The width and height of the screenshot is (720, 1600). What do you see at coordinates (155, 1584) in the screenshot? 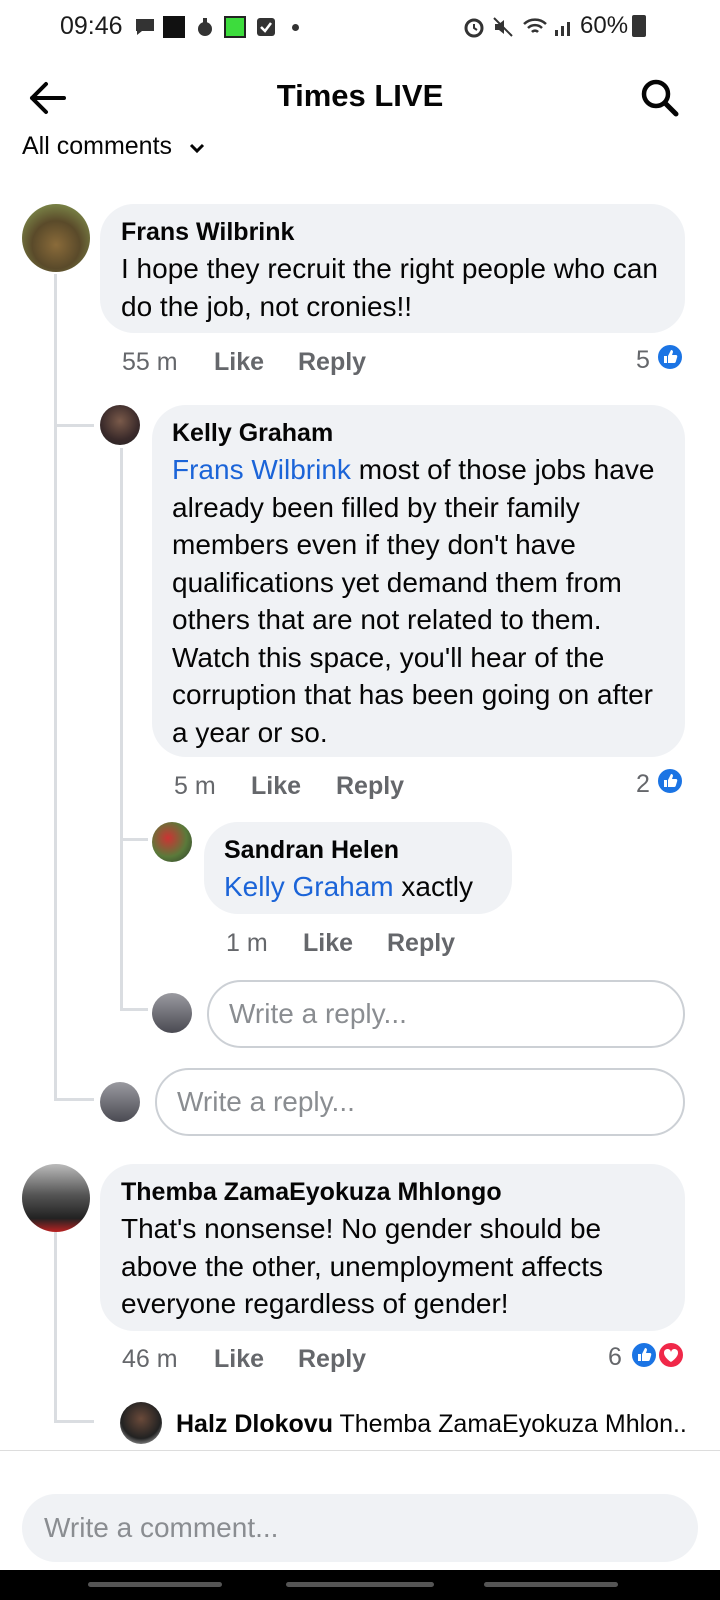
I see `nav-recents-button` at bounding box center [155, 1584].